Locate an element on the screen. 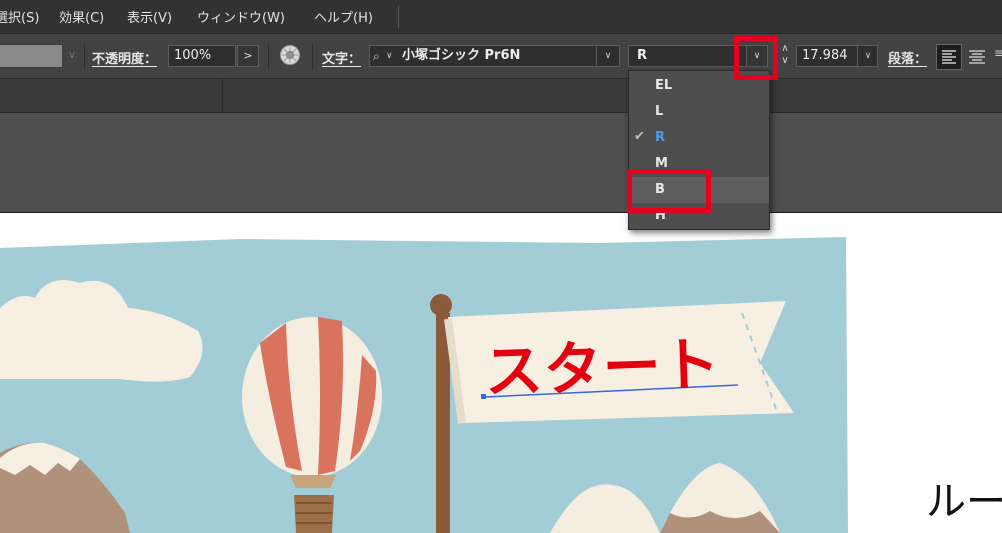  font-family-field: ⌕ ∨ 小塚ゴシック Pr6N ∨ is located at coordinates (494, 56).